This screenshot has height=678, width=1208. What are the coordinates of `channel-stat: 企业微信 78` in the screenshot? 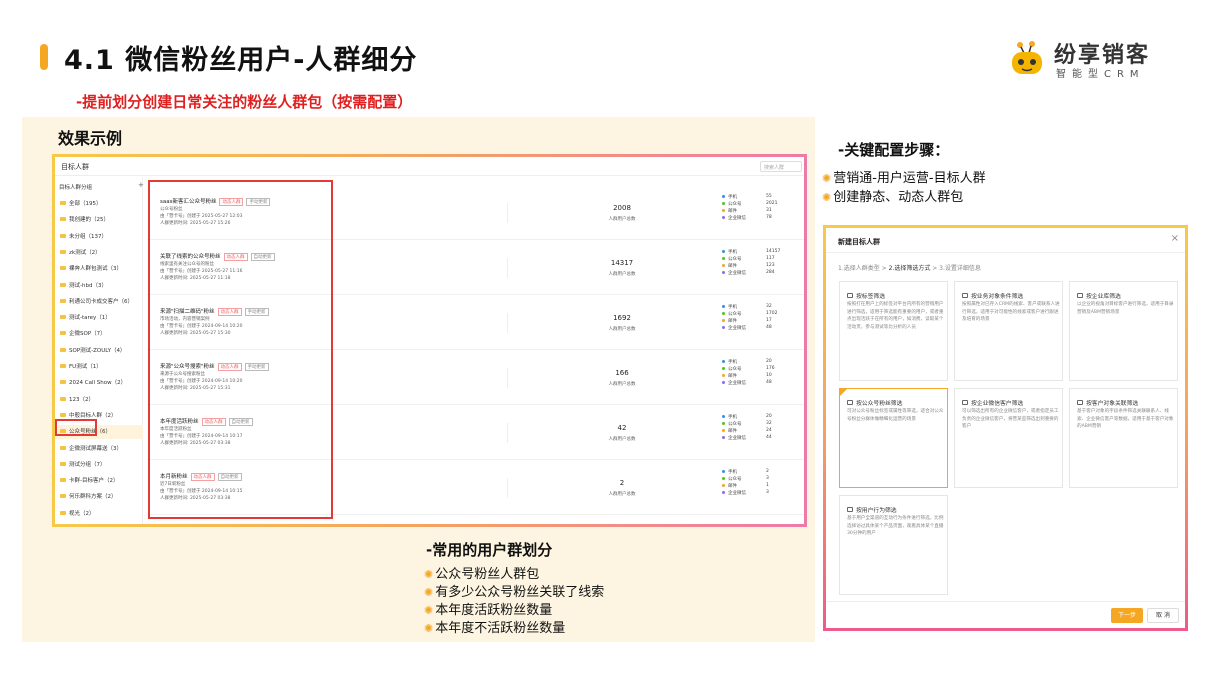 It's located at (762, 218).